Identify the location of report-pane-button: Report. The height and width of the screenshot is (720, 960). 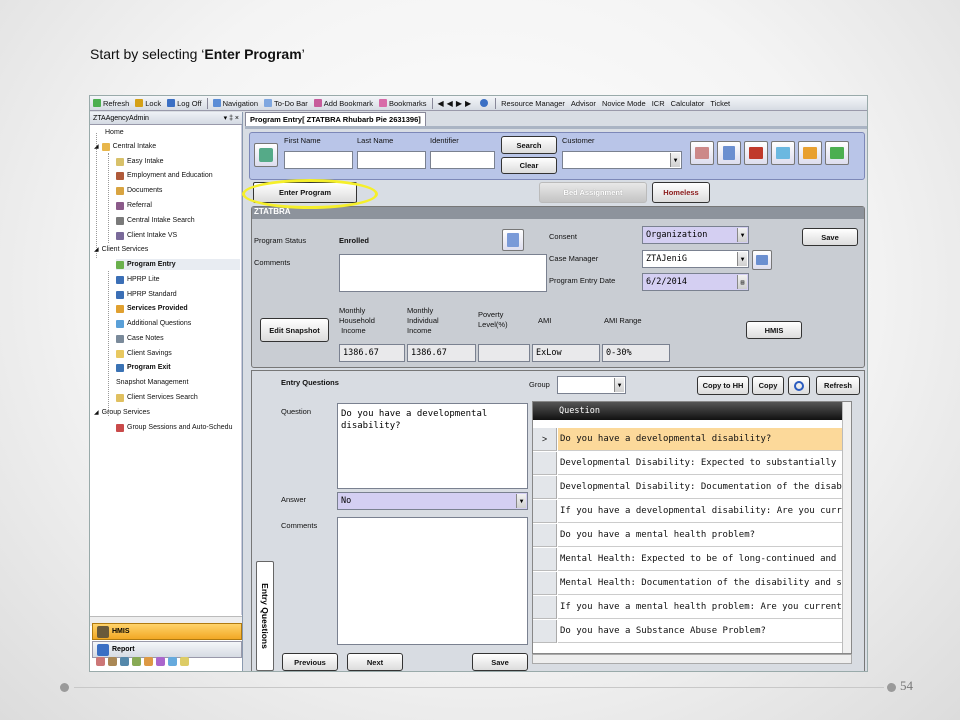
(167, 649).